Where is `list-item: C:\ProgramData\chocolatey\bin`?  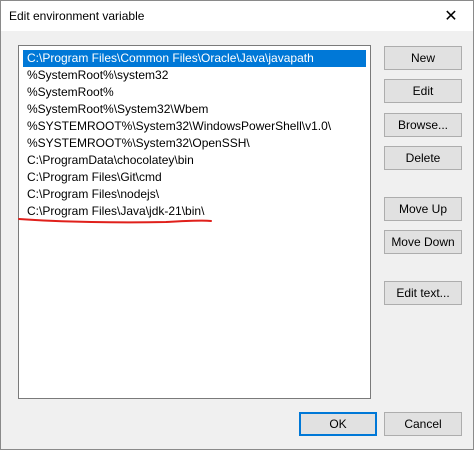 list-item: C:\ProgramData\chocolatey\bin is located at coordinates (194, 160).